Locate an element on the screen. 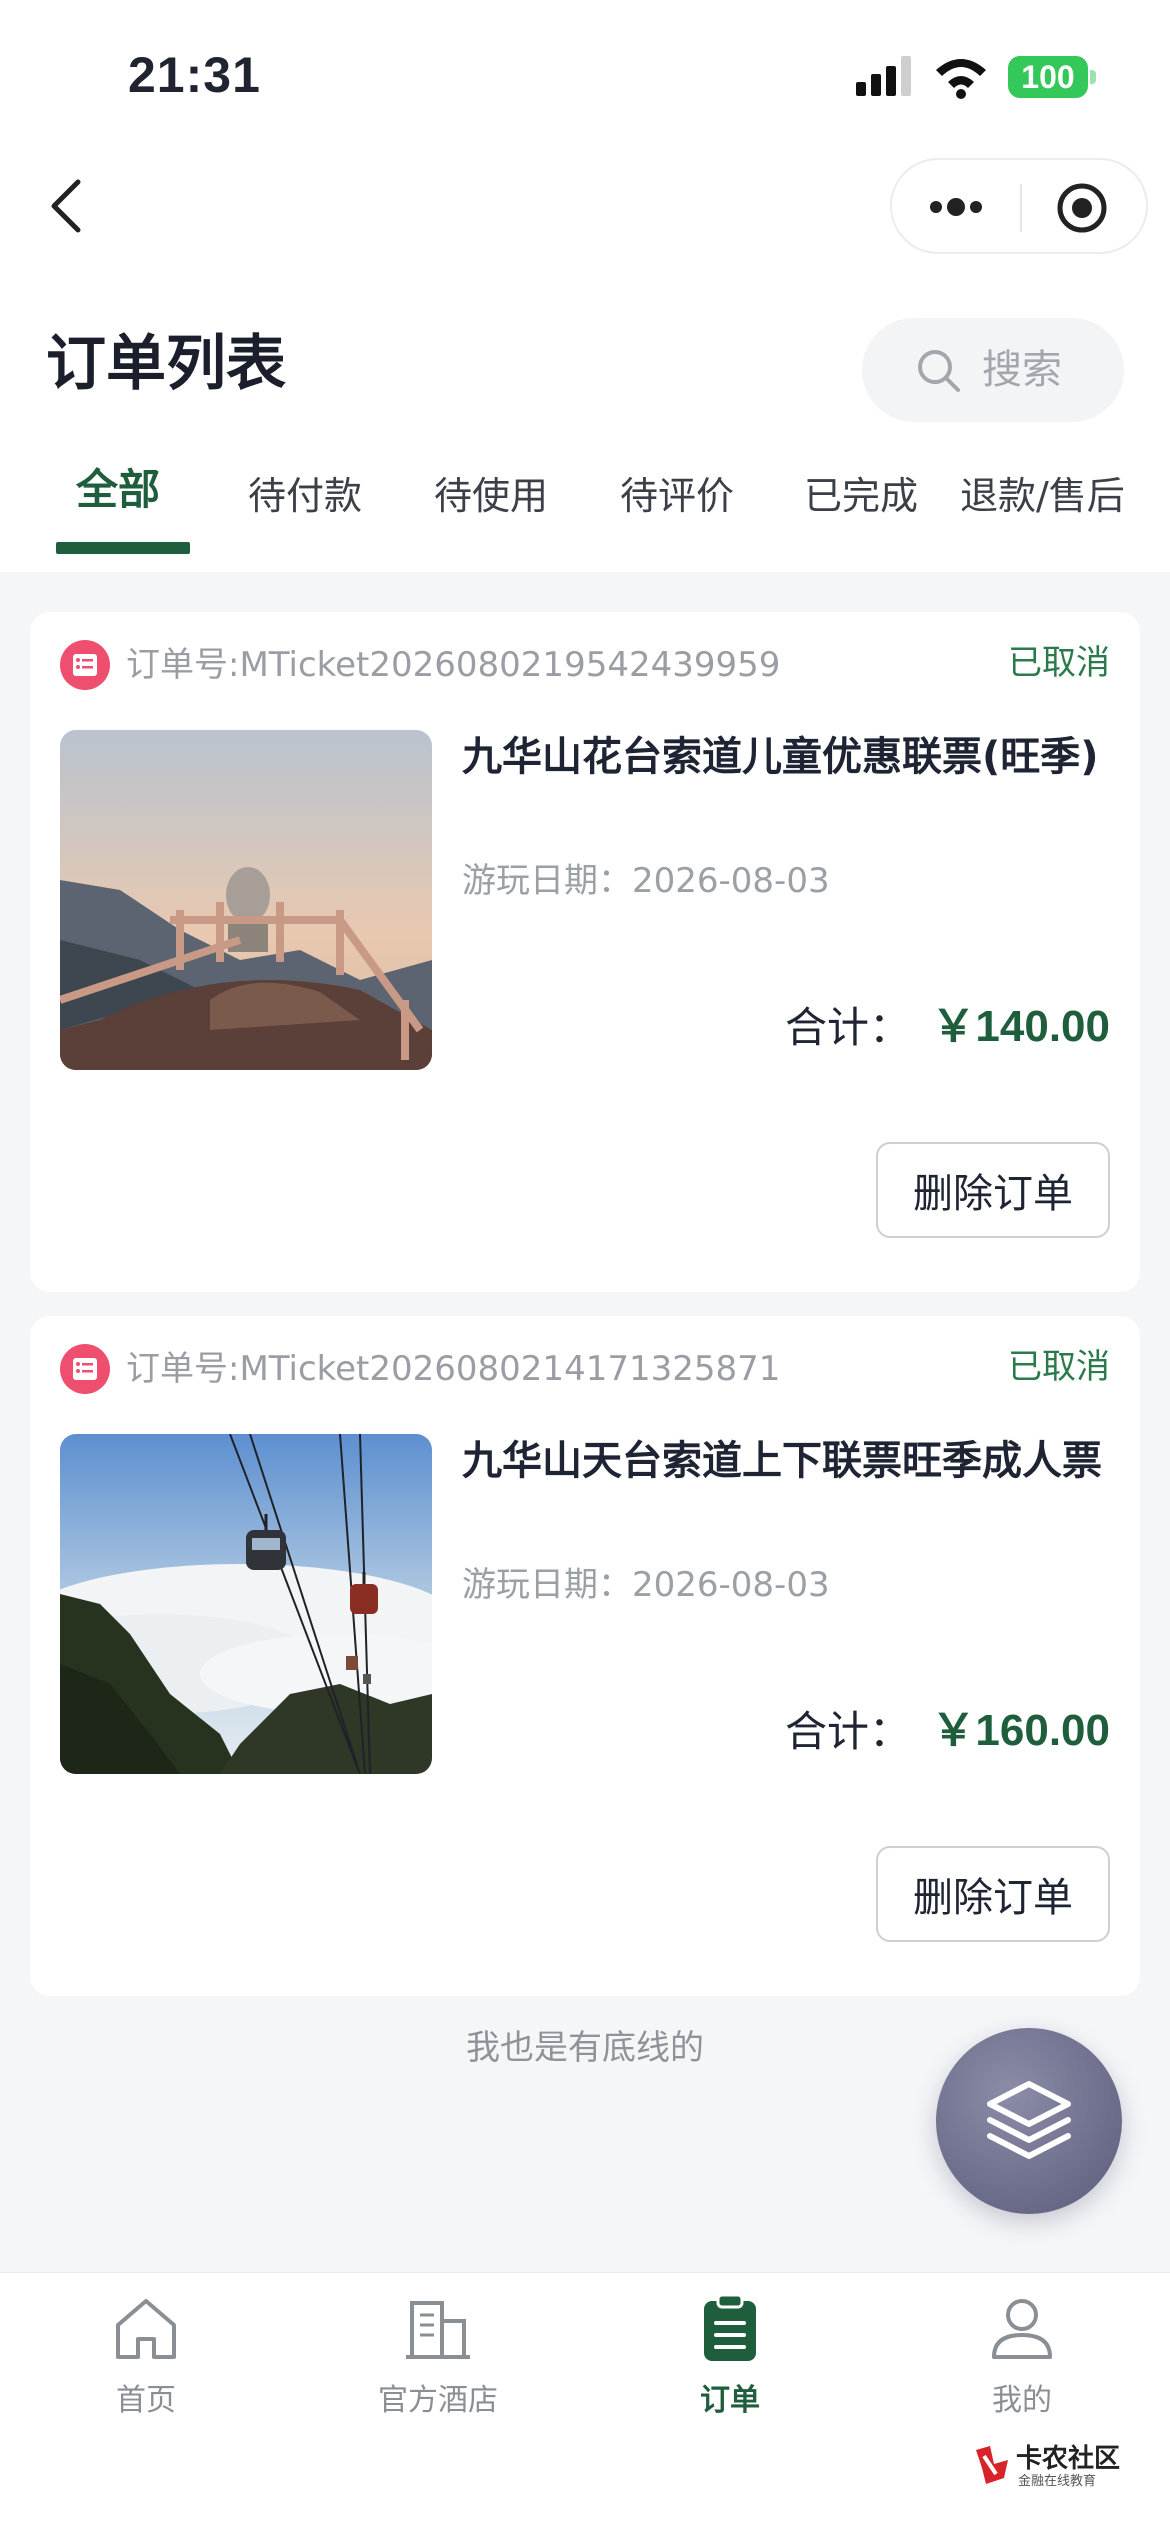  total-price: ￥140.00 is located at coordinates (1020, 1026).